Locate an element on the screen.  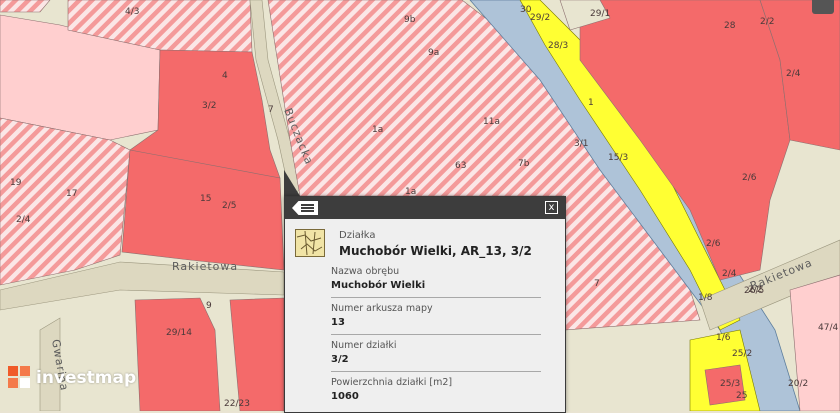
plot-label: 2/5 is located at coordinates (229, 206).